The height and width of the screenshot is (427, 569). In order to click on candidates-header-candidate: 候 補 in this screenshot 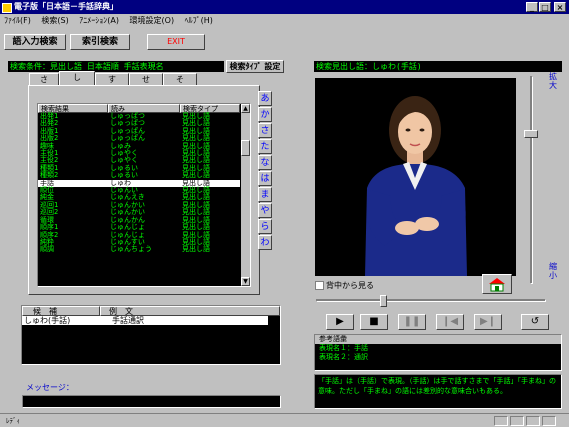, I will do `click(61, 311)`.